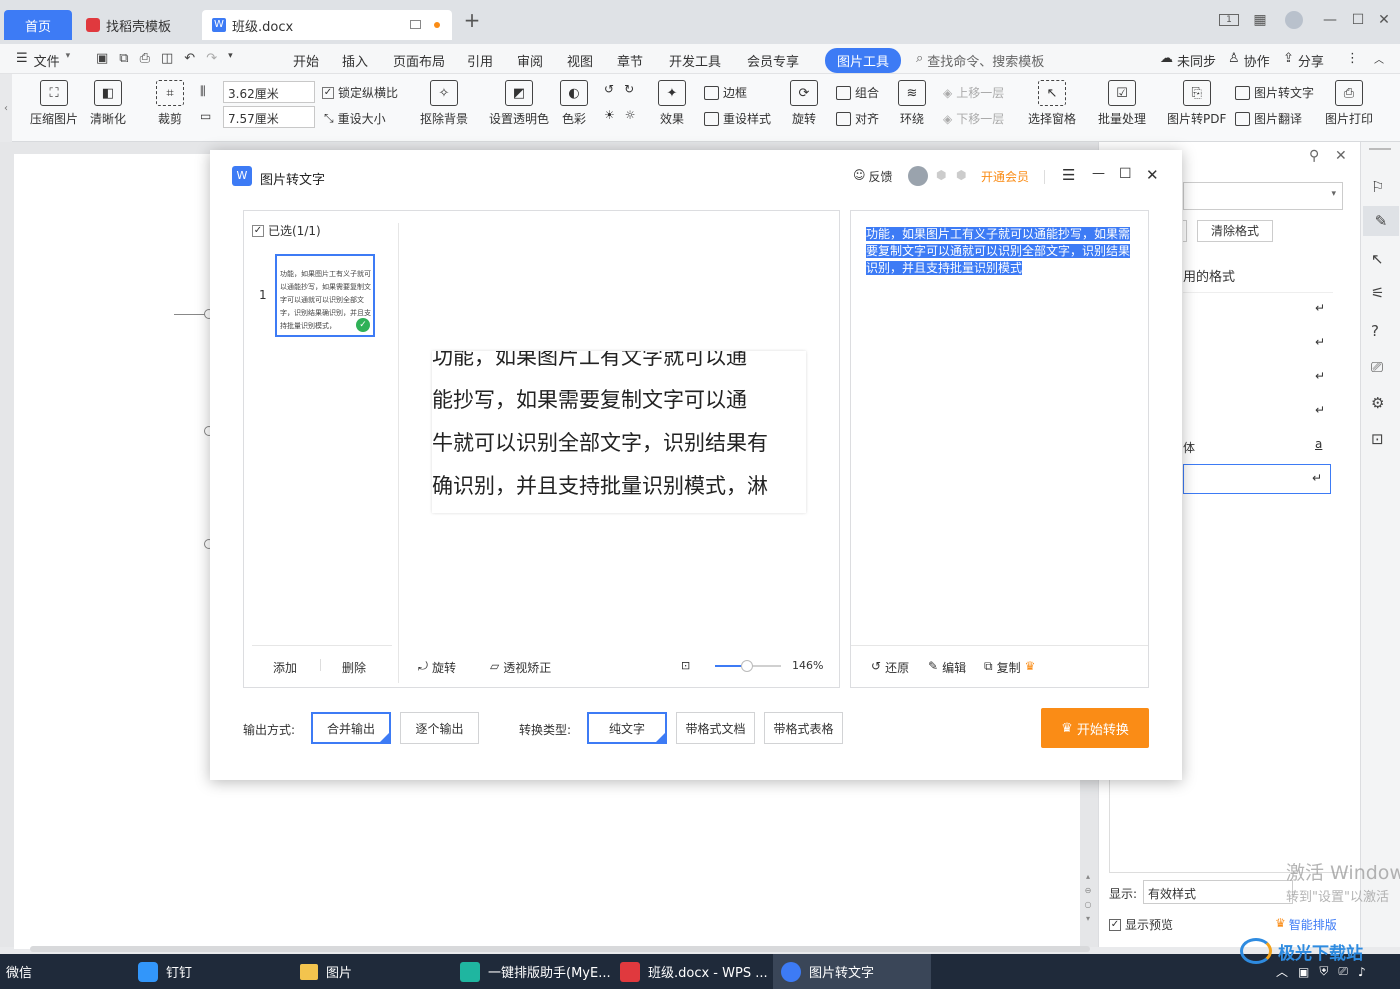 This screenshot has height=989, width=1400. Describe the element at coordinates (1314, 156) in the screenshot. I see `pin-icon: ⚲` at that location.